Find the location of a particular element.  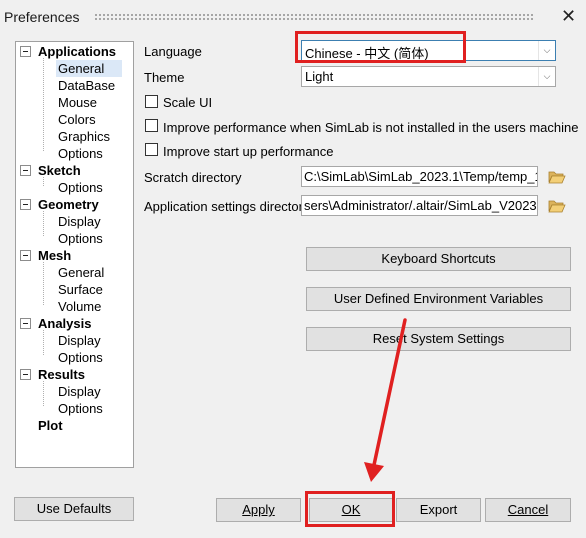

startup-performance-label: Improve start up performance is located at coordinates (248, 151).